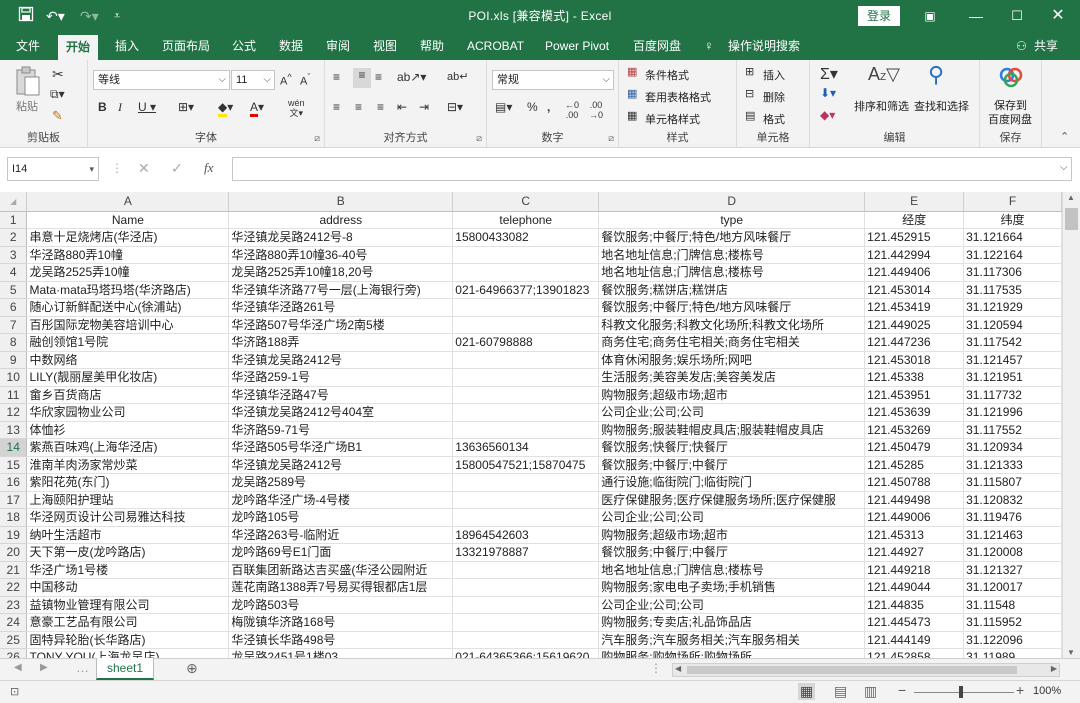 This screenshot has width=1080, height=703. Describe the element at coordinates (1012, 570) in the screenshot. I see `cell-f: 31.121327` at that location.